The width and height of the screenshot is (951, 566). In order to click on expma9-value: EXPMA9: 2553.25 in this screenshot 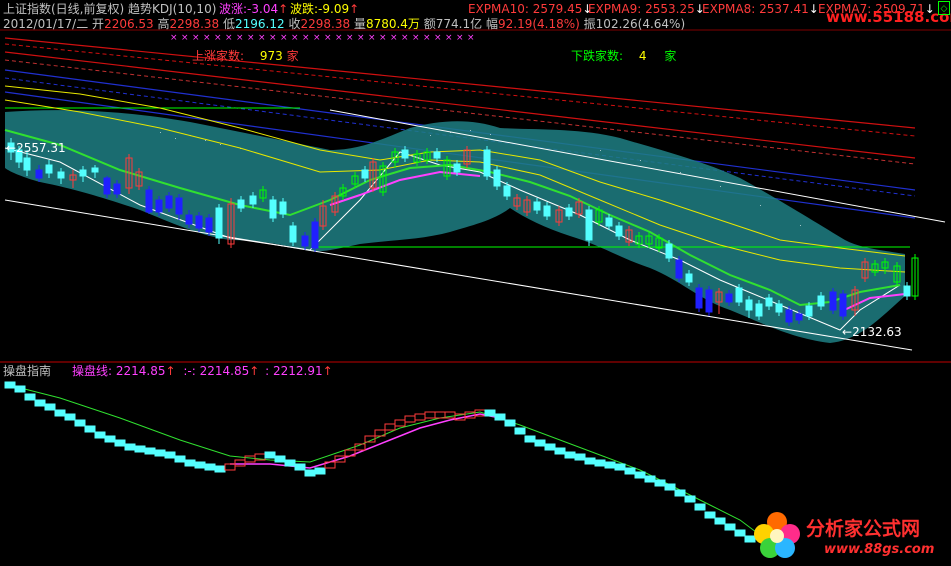, I will do `click(641, 9)`.